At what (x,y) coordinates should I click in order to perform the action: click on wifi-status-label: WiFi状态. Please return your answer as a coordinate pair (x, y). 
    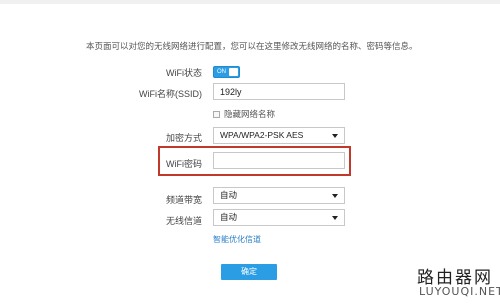
    Looking at the image, I should click on (184, 73).